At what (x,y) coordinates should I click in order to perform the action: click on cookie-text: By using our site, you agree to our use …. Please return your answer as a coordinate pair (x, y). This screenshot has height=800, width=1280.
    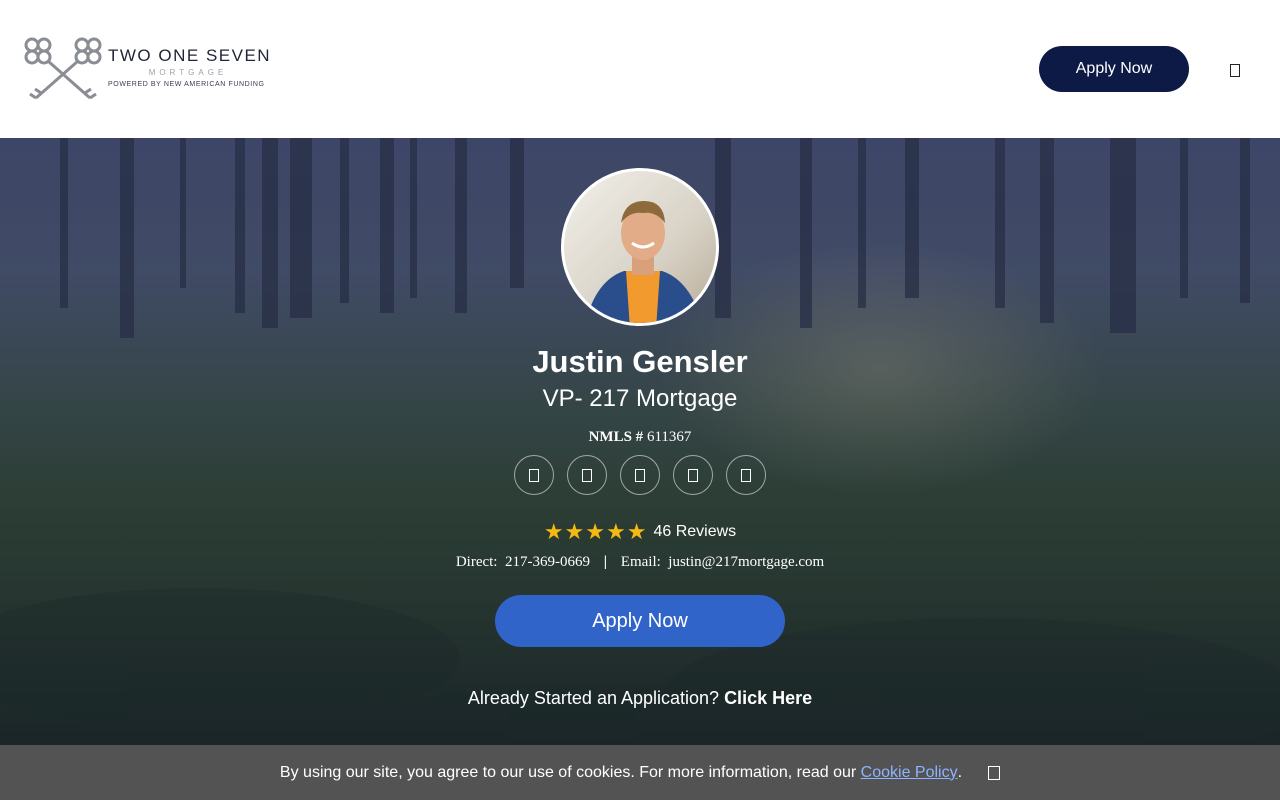
    Looking at the image, I should click on (568, 772).